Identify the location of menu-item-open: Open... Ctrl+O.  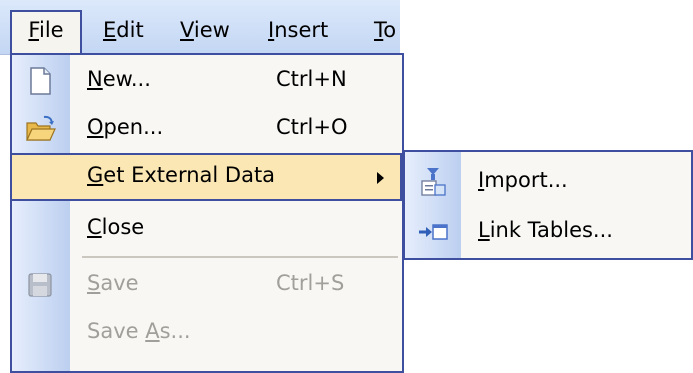
(207, 129).